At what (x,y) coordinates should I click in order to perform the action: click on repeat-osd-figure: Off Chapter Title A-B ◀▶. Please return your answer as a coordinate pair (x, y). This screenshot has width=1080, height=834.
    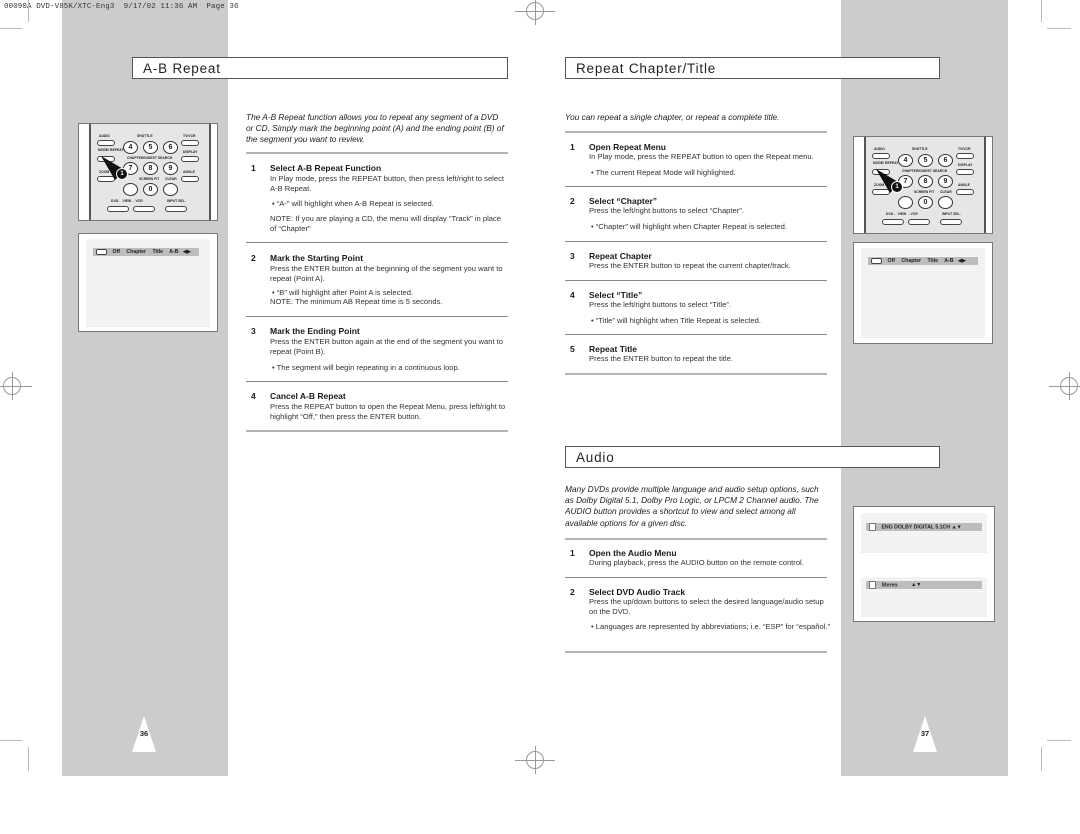
    Looking at the image, I should click on (923, 293).